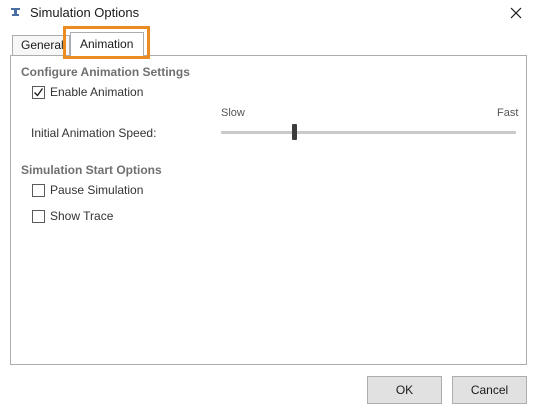 The image size is (535, 412). What do you see at coordinates (91, 170) in the screenshot?
I see `section-heading-start-options: Simulation Start Options` at bounding box center [91, 170].